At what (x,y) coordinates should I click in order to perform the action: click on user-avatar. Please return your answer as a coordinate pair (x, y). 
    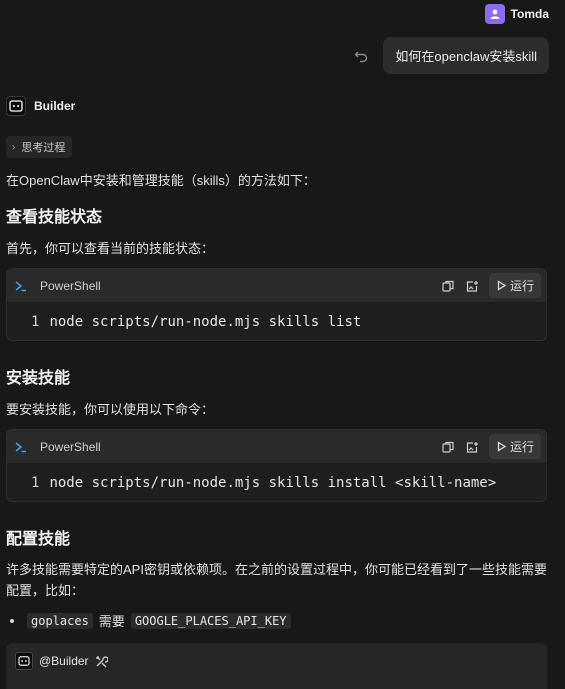
    Looking at the image, I should click on (494, 14).